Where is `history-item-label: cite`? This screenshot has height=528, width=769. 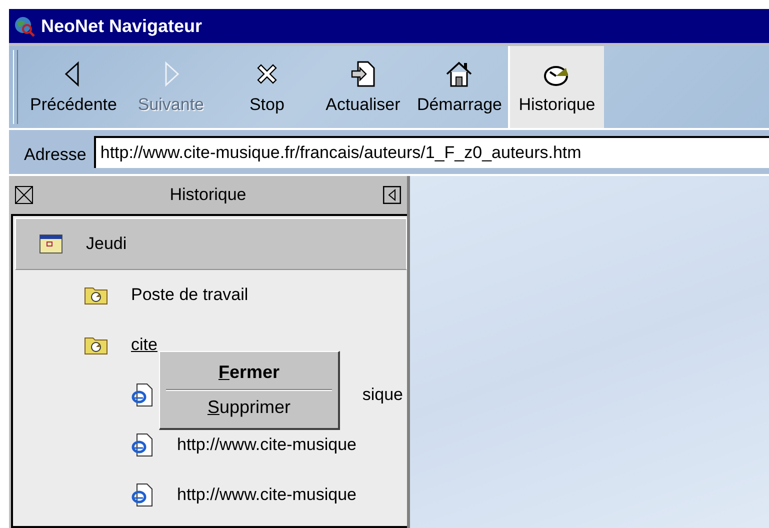
history-item-label: cite is located at coordinates (144, 345).